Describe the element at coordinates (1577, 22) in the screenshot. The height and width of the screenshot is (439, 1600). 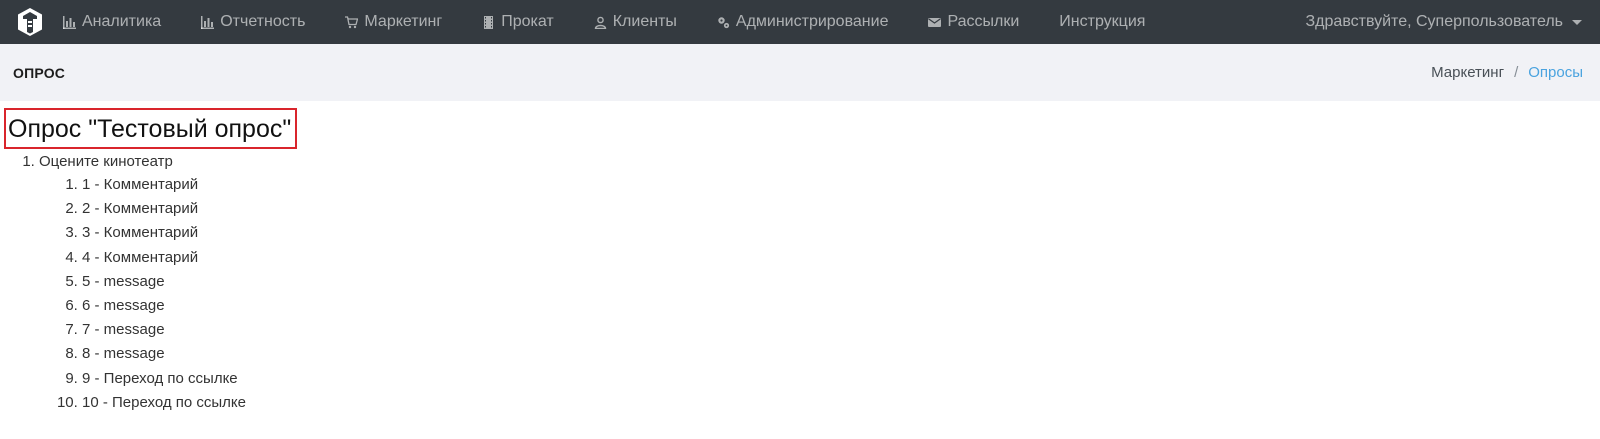
I see `caret-down-icon` at that location.